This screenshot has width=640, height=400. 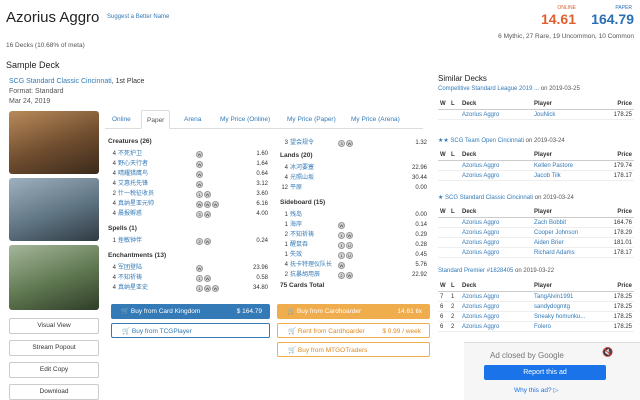 I want to click on player-link: Aiden Brier, so click(x=549, y=243).